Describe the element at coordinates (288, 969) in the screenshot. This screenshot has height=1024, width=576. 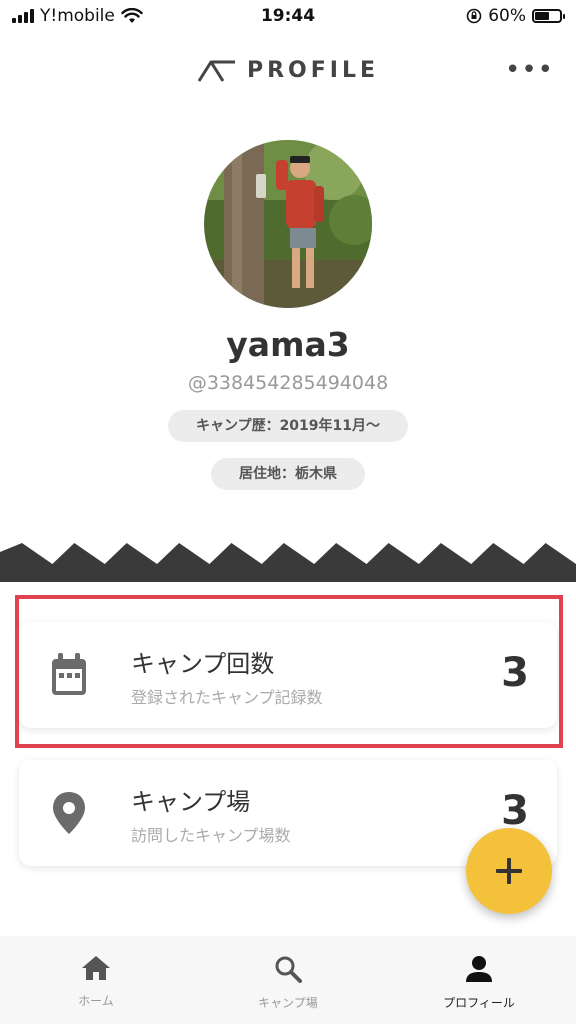
I see `search-icon` at that location.